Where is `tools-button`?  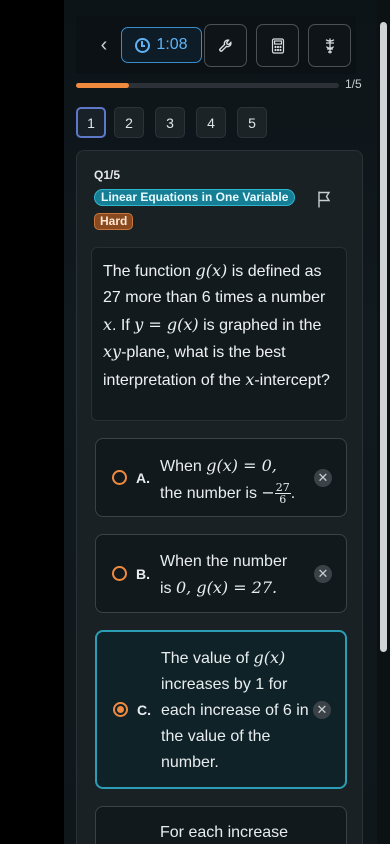
tools-button is located at coordinates (225, 45).